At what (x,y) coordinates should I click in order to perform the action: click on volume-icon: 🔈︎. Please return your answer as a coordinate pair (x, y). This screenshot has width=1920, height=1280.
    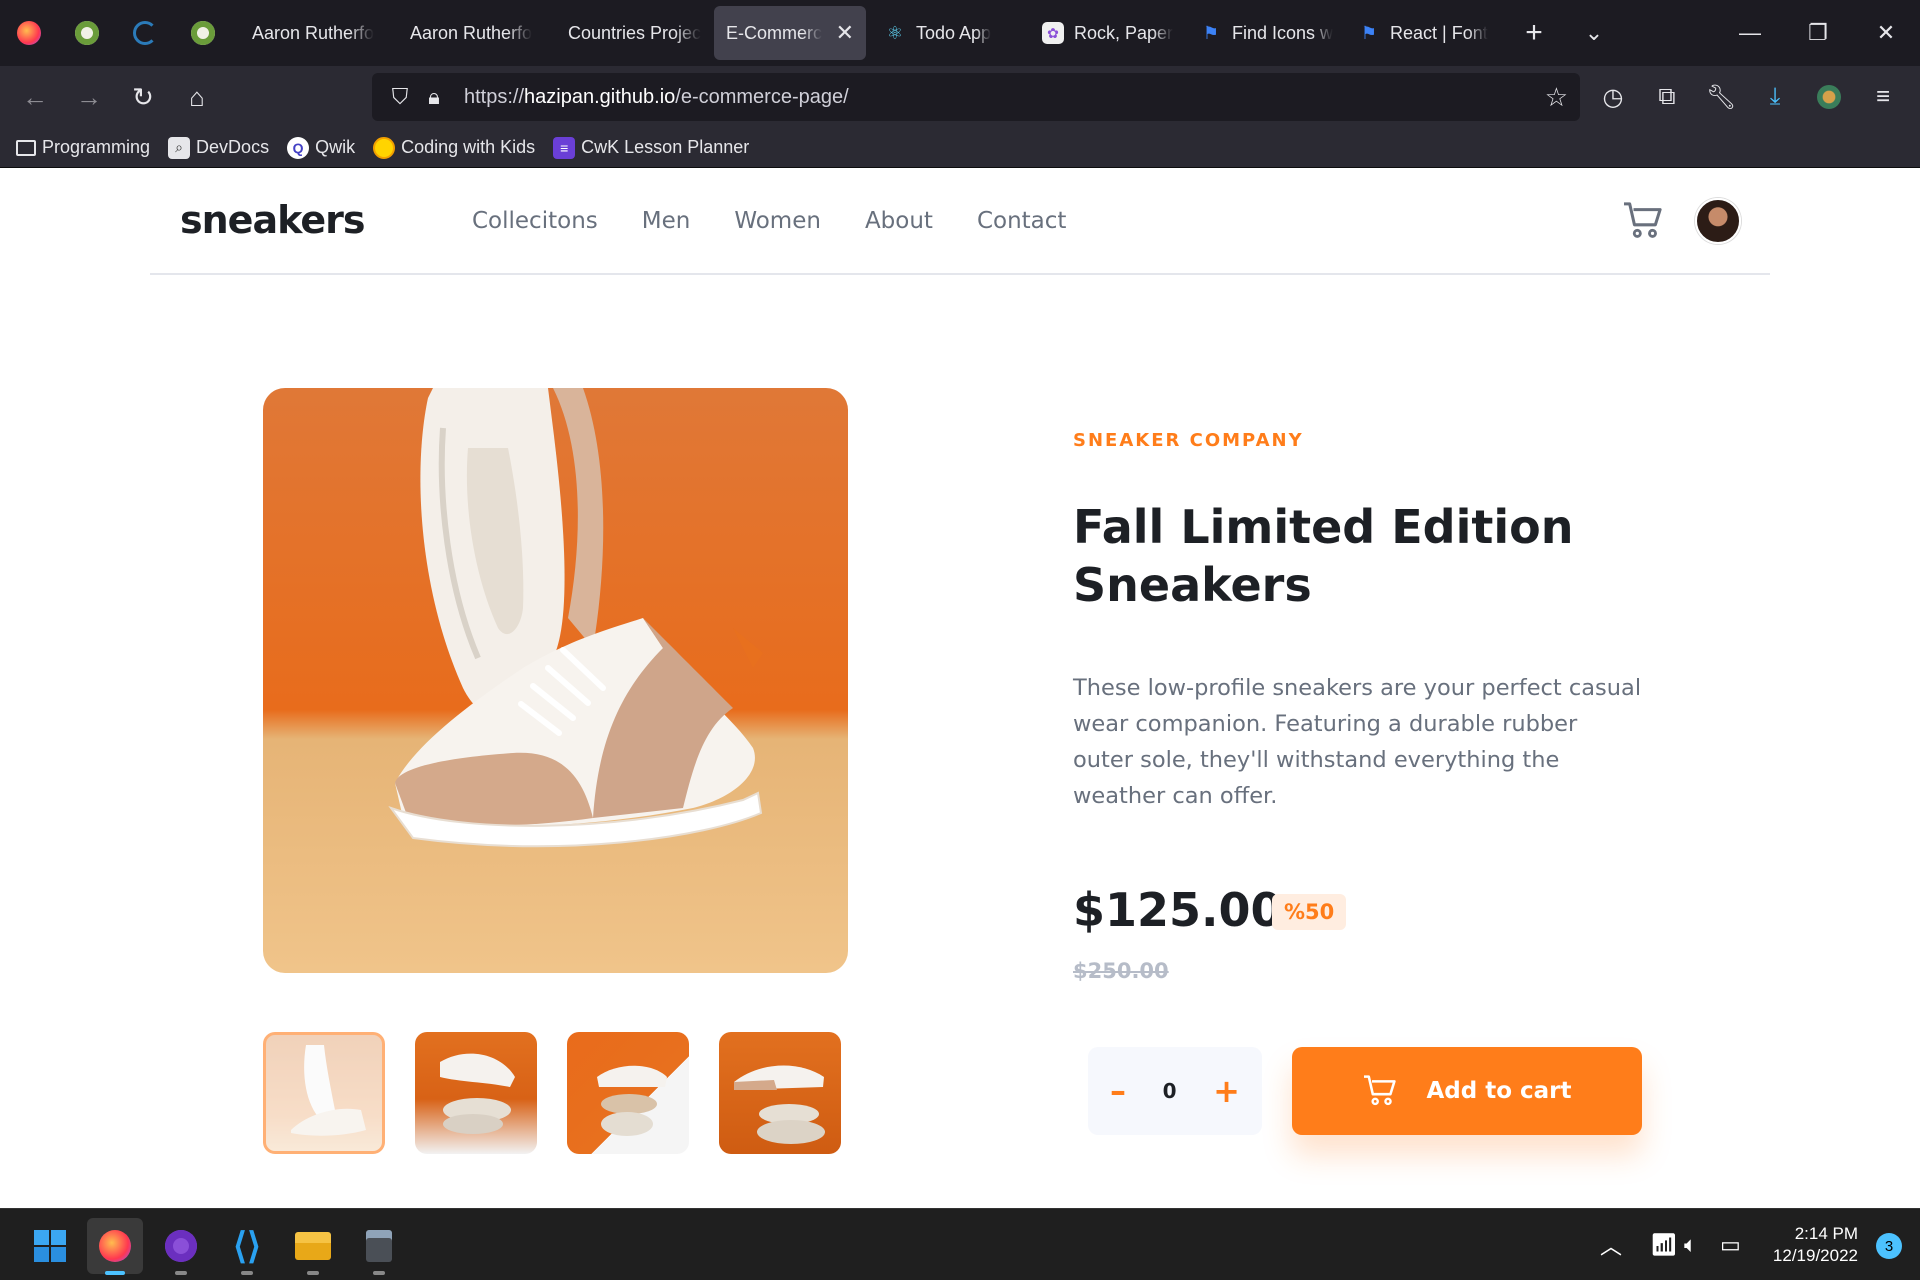
    Looking at the image, I should click on (1690, 1244).